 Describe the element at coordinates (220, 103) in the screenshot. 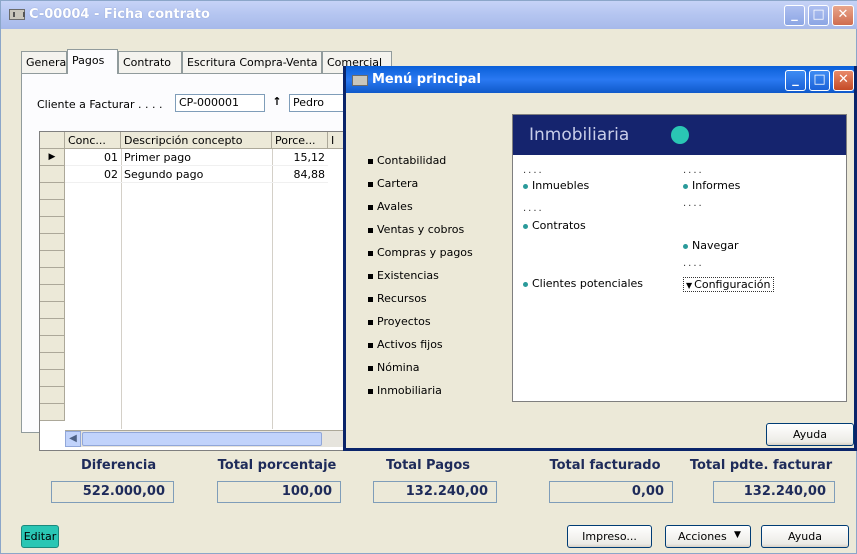

I see `cliente-code-field: CP-000001` at that location.